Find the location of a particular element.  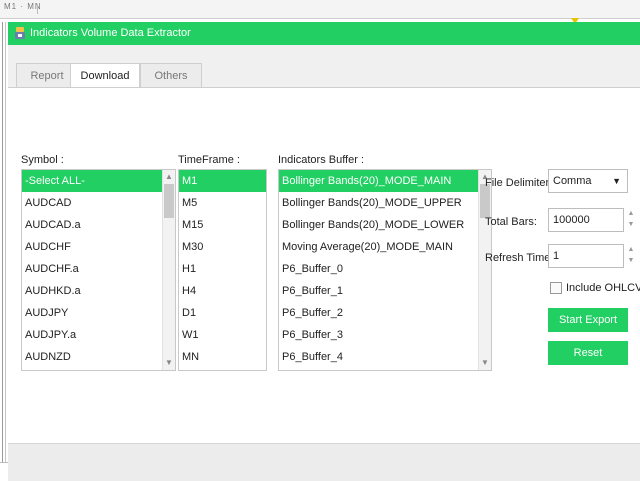

total-bars-value: 100000 is located at coordinates (571, 220).